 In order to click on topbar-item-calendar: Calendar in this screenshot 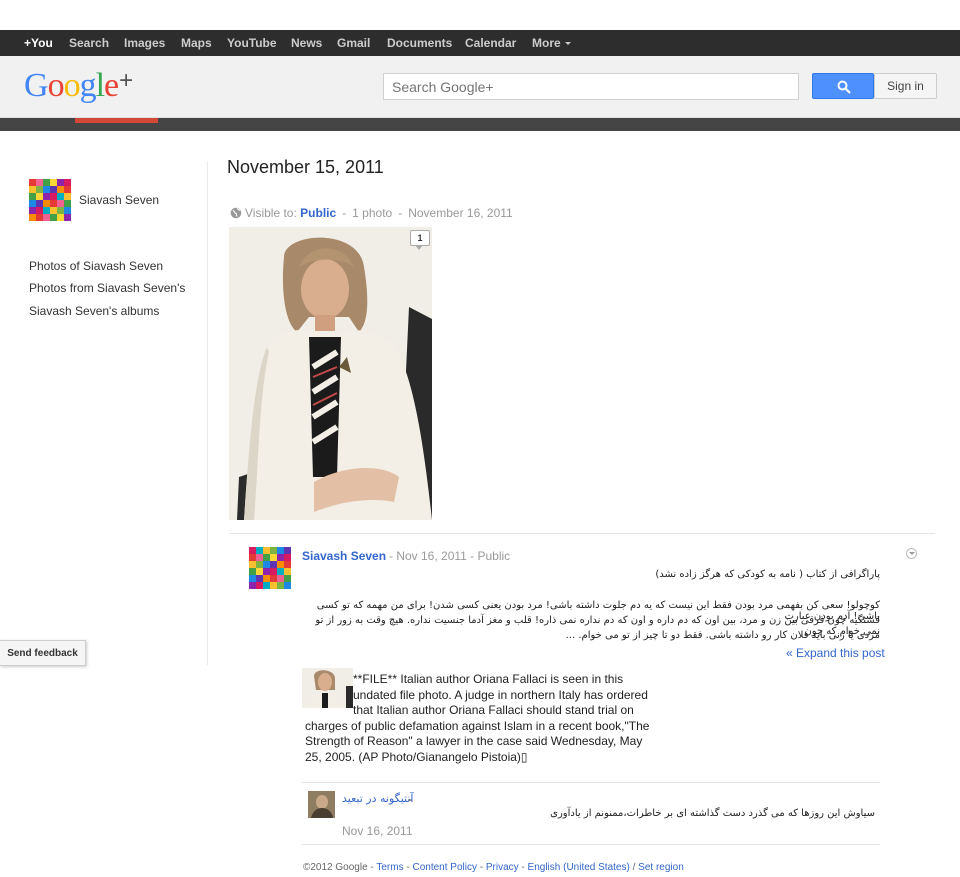, I will do `click(490, 43)`.